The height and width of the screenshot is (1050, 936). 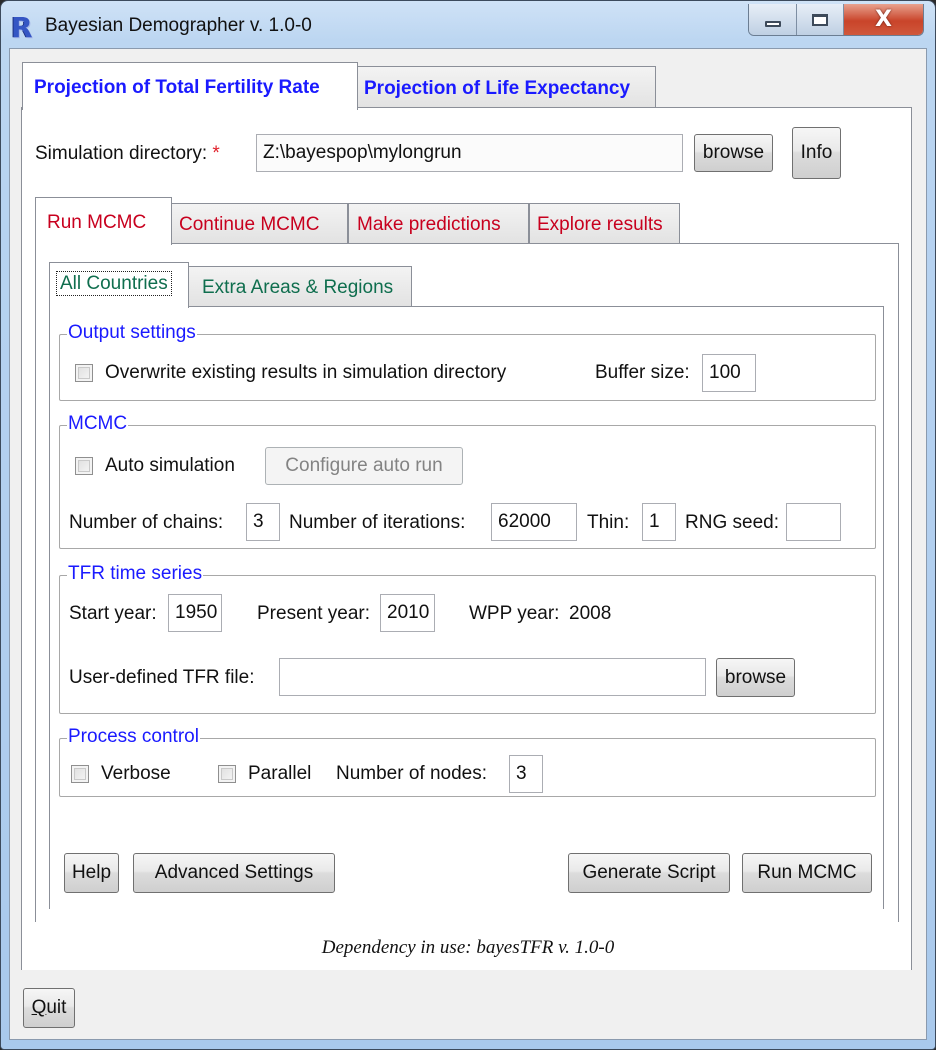 What do you see at coordinates (755, 677) in the screenshot?
I see `browse-tfr-file-button: browse` at bounding box center [755, 677].